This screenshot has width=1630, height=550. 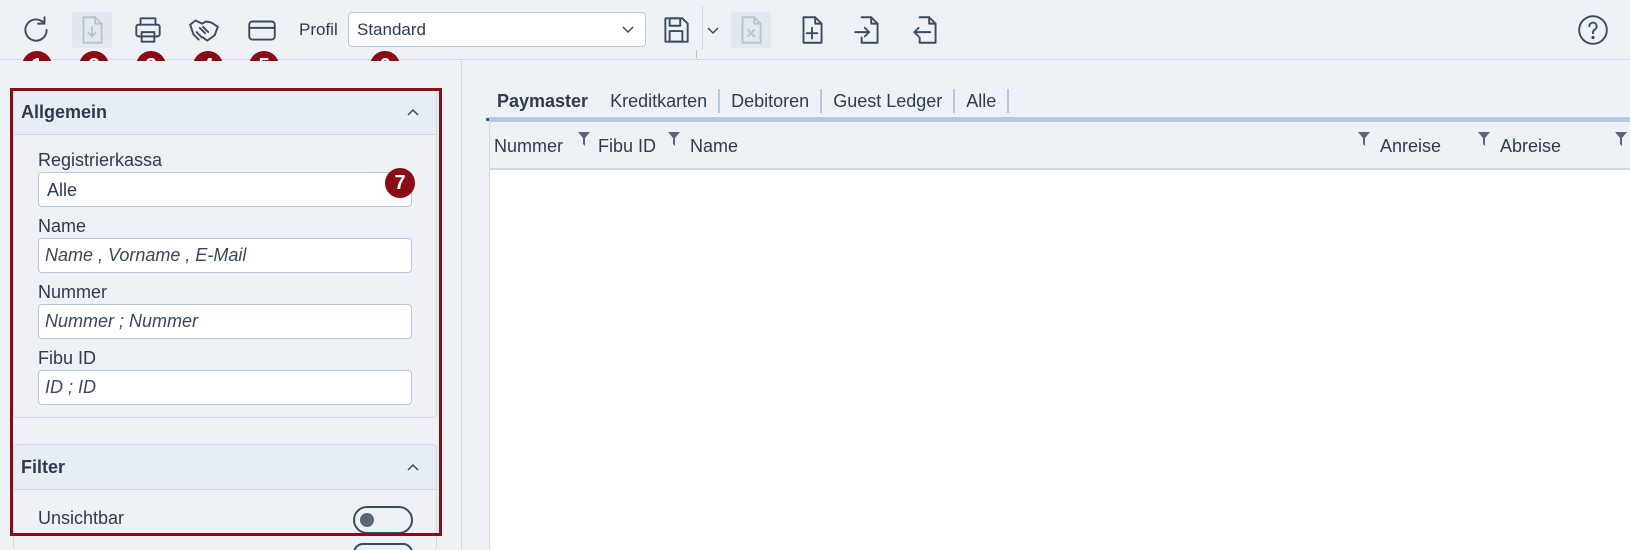 I want to click on tab-kreditkarten: Kreditkarten, so click(x=660, y=101).